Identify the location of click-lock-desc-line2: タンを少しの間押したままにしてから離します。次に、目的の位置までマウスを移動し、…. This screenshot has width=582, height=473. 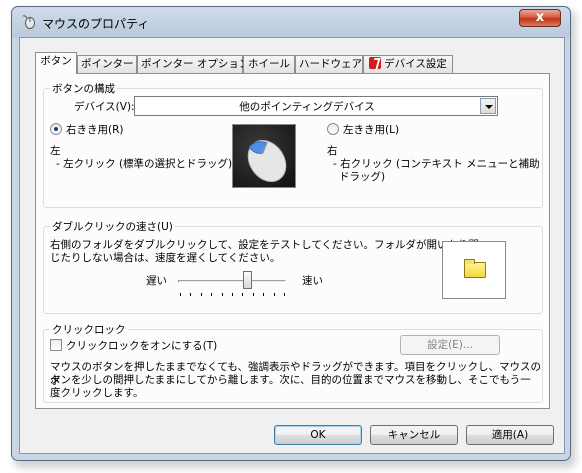
(290, 380).